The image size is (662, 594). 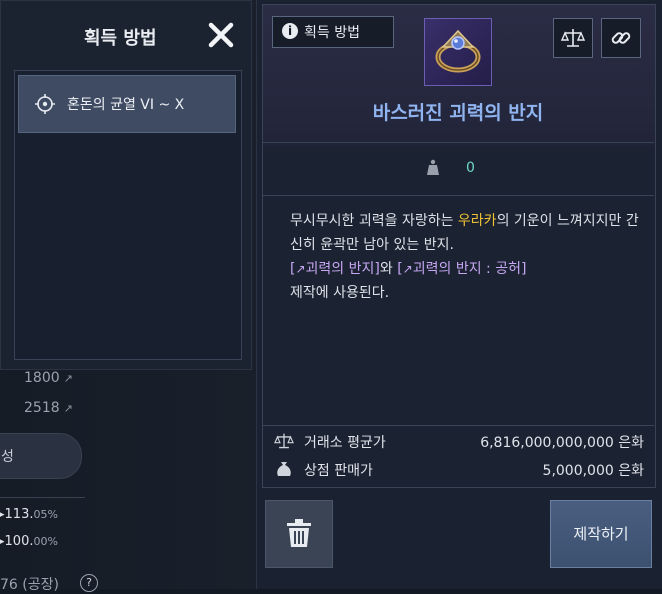 I want to click on acquisition-method-button: i 획득 방법, so click(x=333, y=32).